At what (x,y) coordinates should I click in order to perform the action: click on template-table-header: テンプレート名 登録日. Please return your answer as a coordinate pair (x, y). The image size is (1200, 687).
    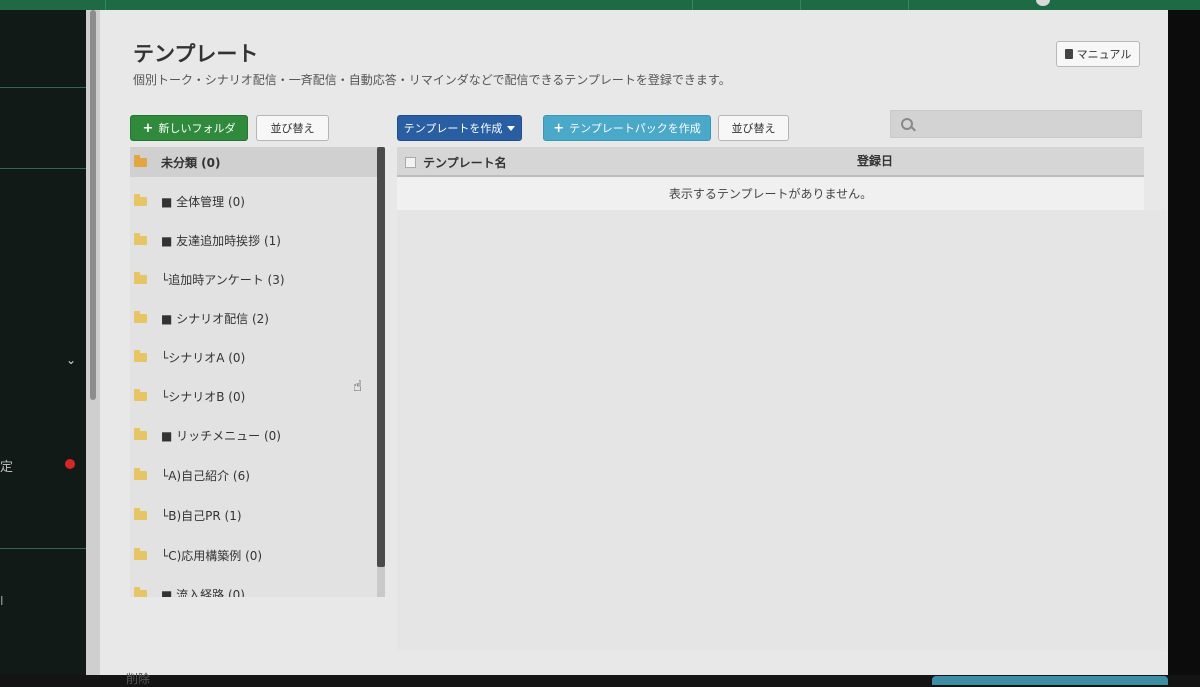
    Looking at the image, I should click on (770, 162).